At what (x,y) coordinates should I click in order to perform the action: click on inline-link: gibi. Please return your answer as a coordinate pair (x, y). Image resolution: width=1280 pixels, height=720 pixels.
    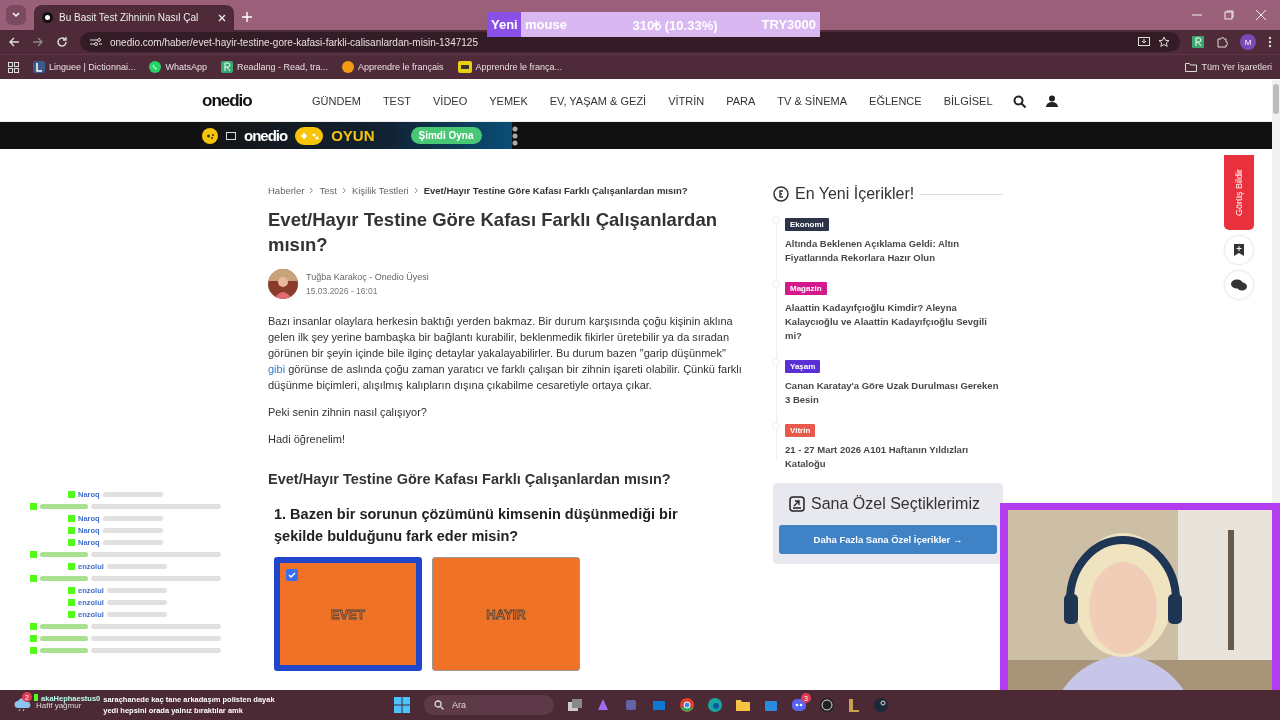
    Looking at the image, I should click on (277, 369).